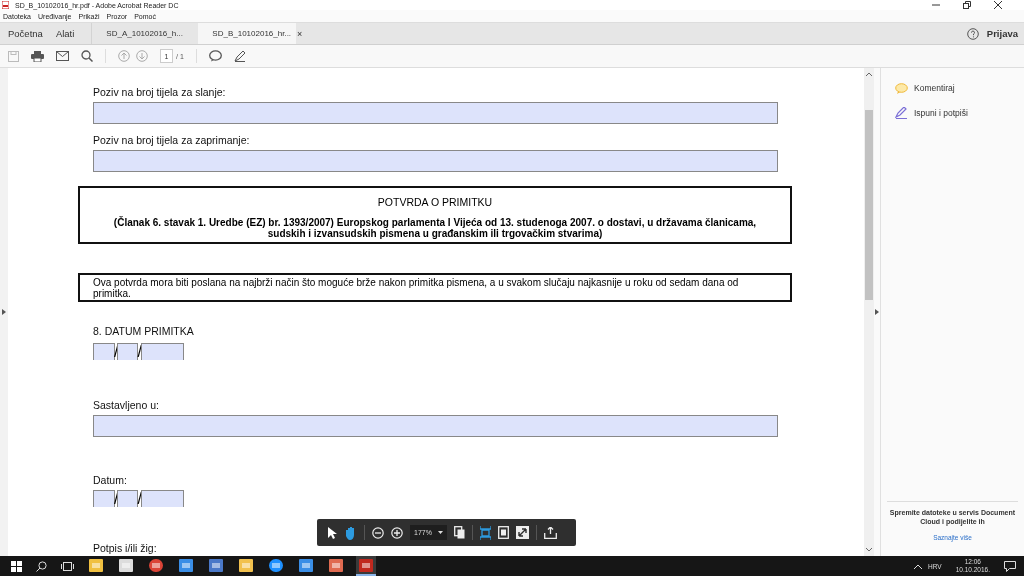 The height and width of the screenshot is (576, 1024). What do you see at coordinates (503, 532) in the screenshot?
I see `fit-page-icon` at bounding box center [503, 532].